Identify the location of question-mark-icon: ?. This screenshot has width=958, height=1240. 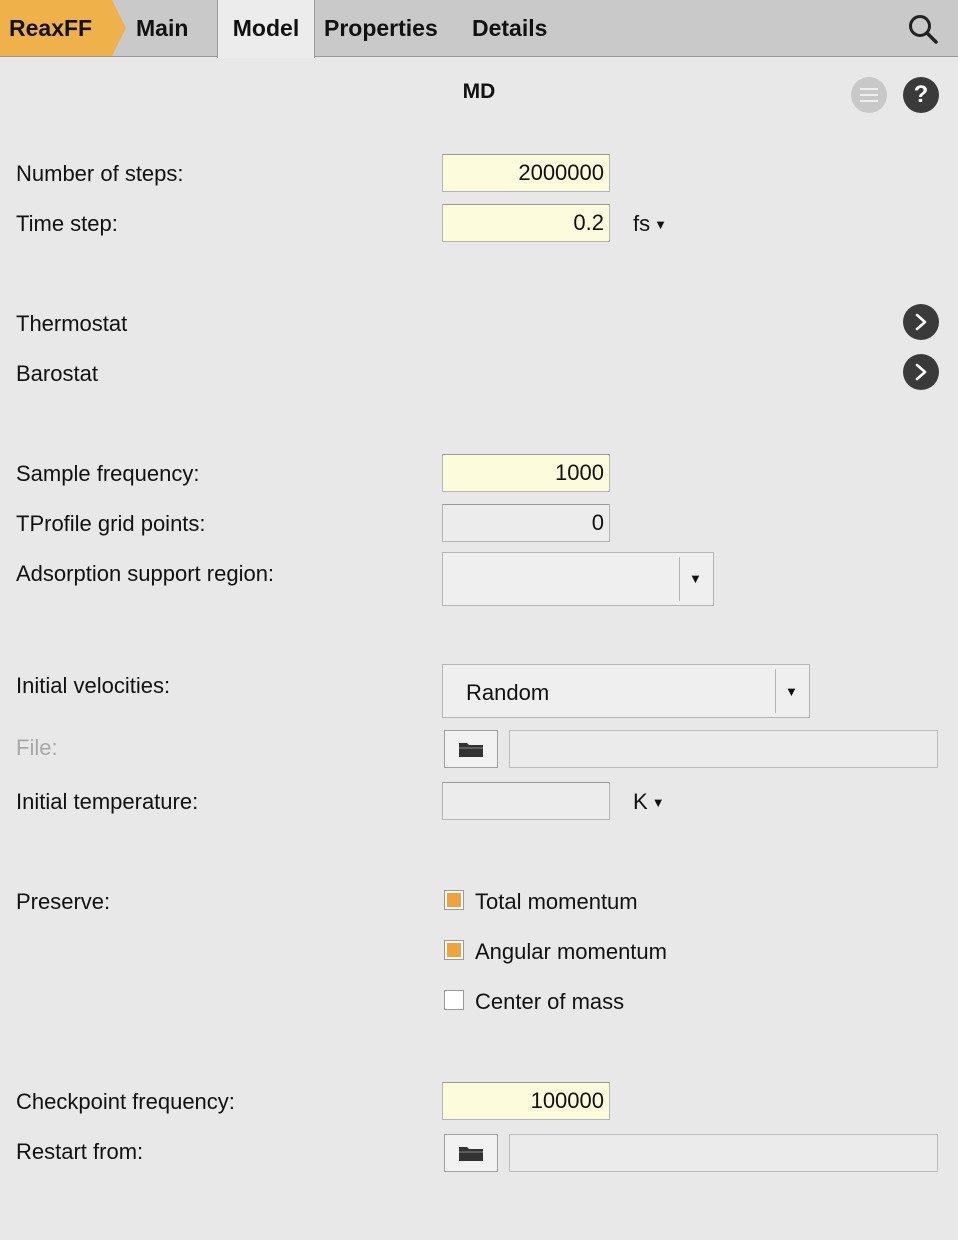
(921, 94).